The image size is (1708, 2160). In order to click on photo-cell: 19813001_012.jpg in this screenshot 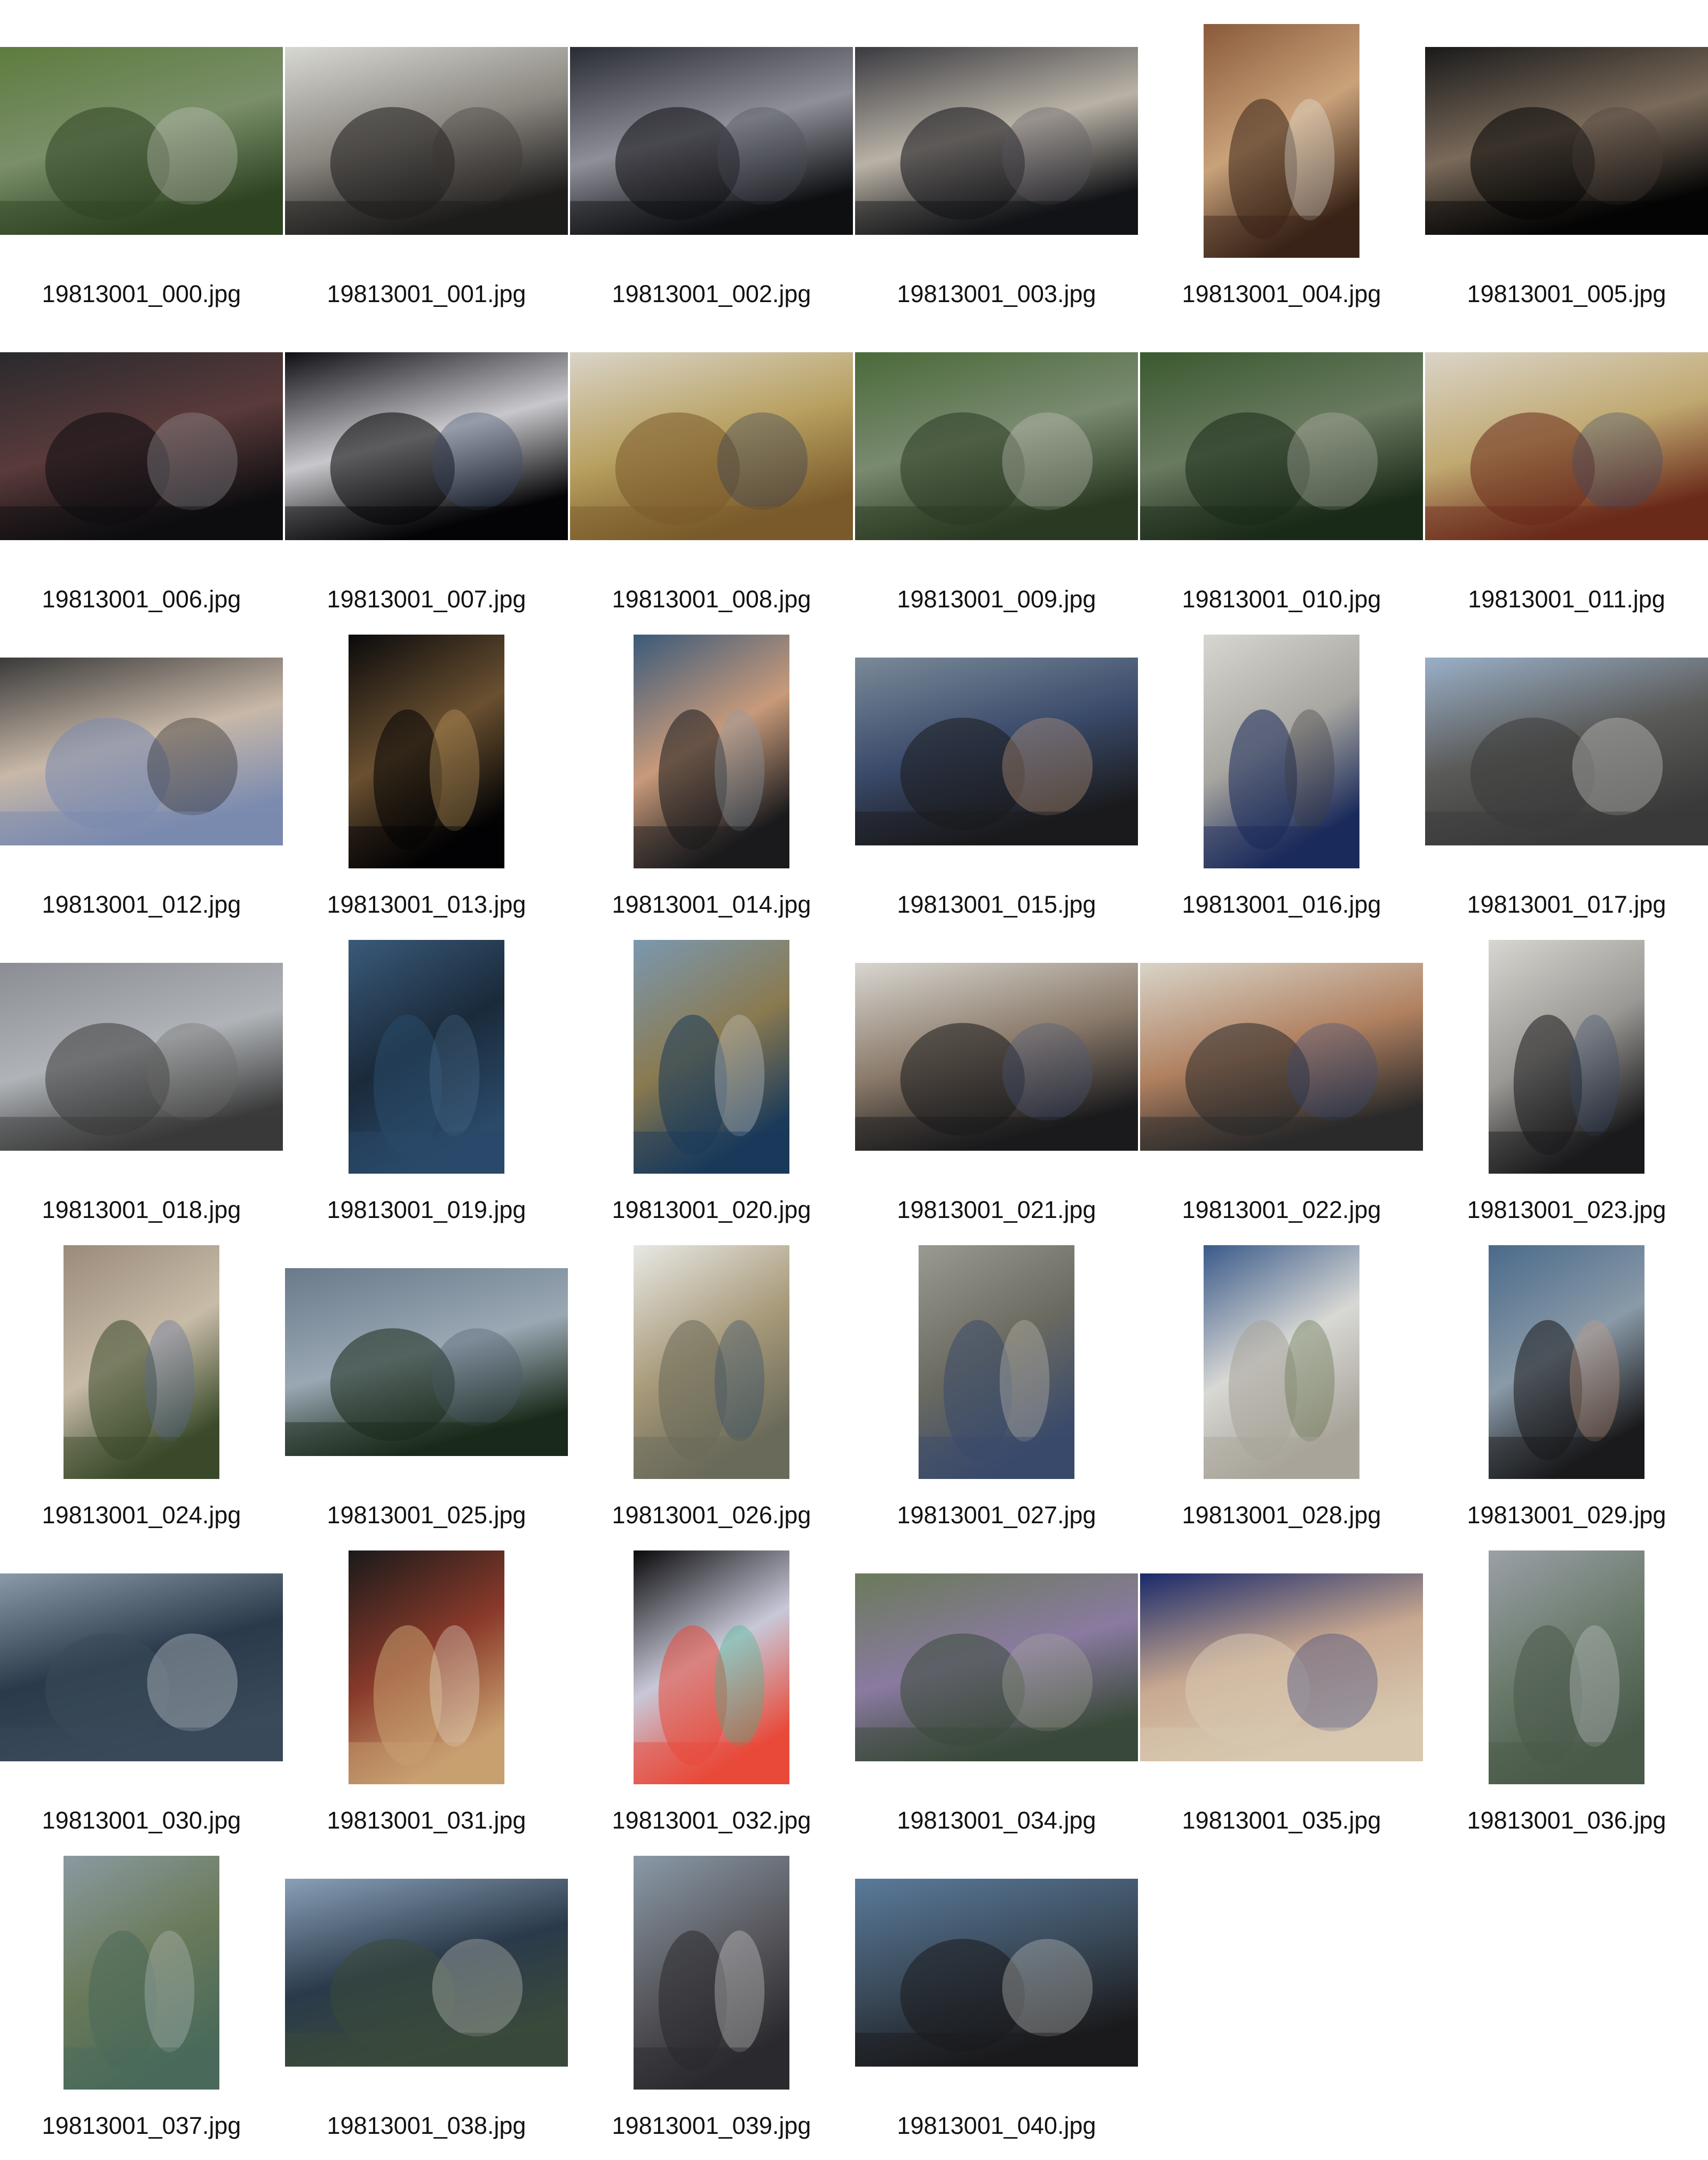, I will do `click(141, 787)`.